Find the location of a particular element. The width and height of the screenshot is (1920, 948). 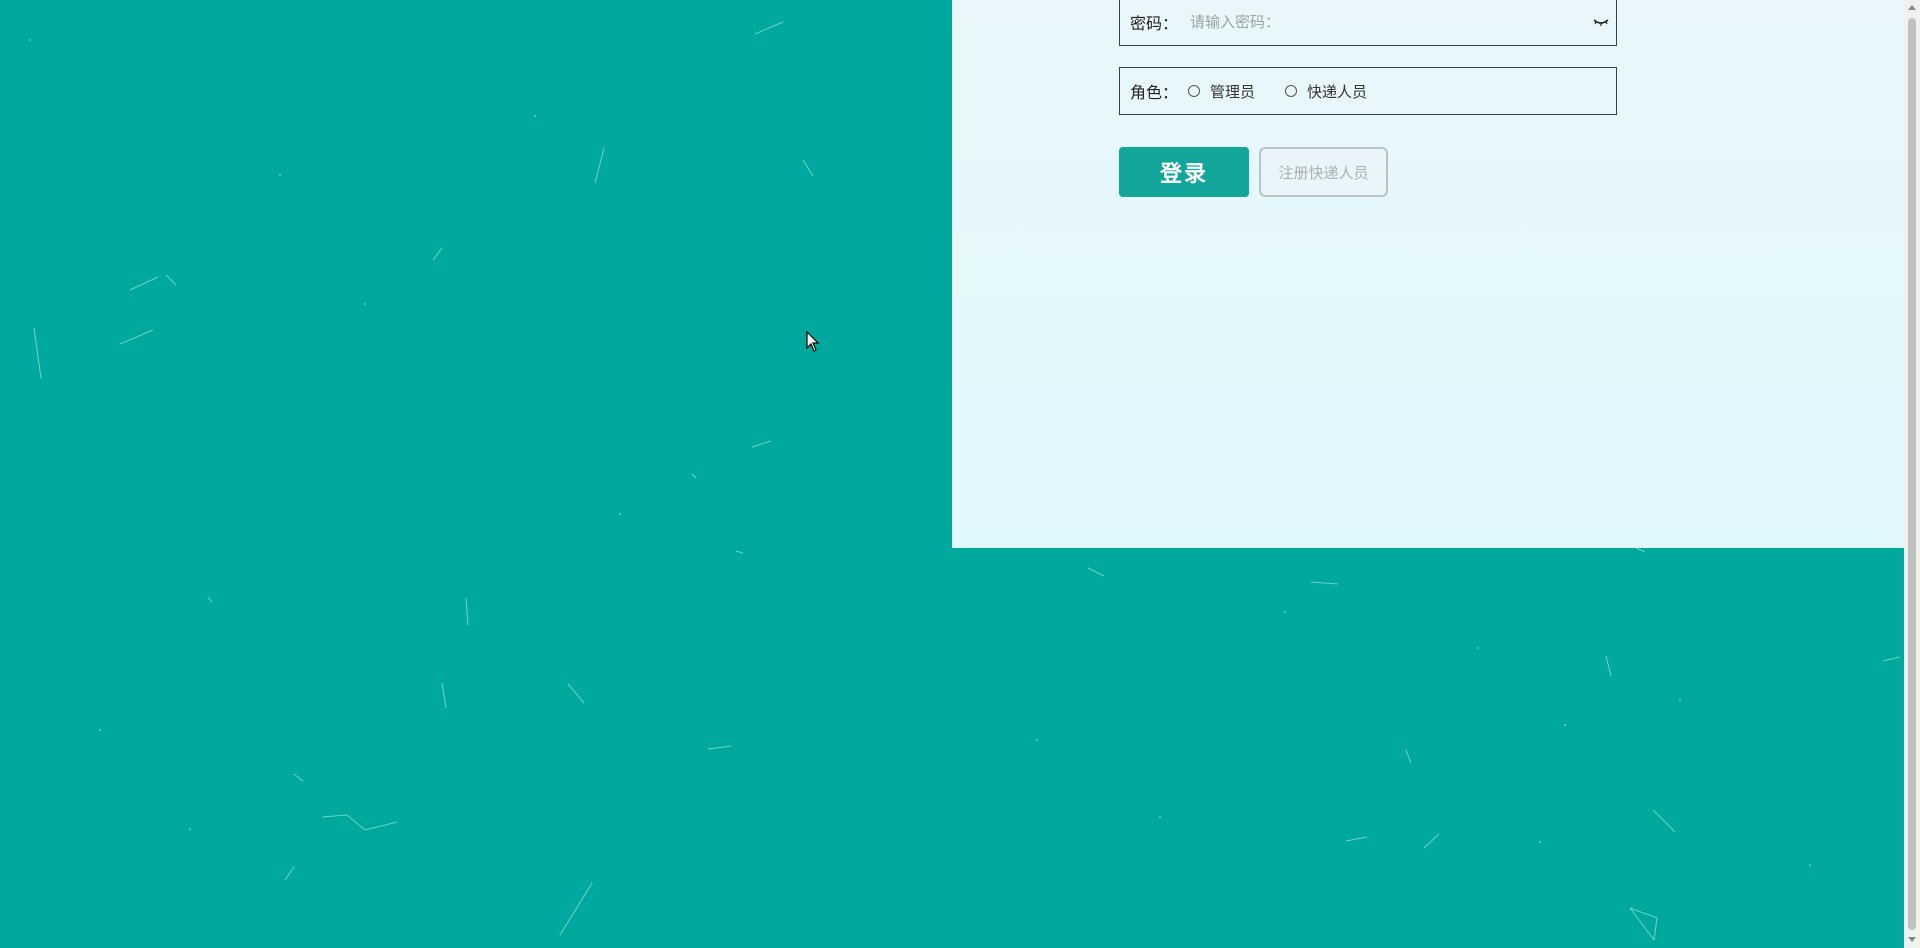

mouse-cursor-icon is located at coordinates (813, 341).